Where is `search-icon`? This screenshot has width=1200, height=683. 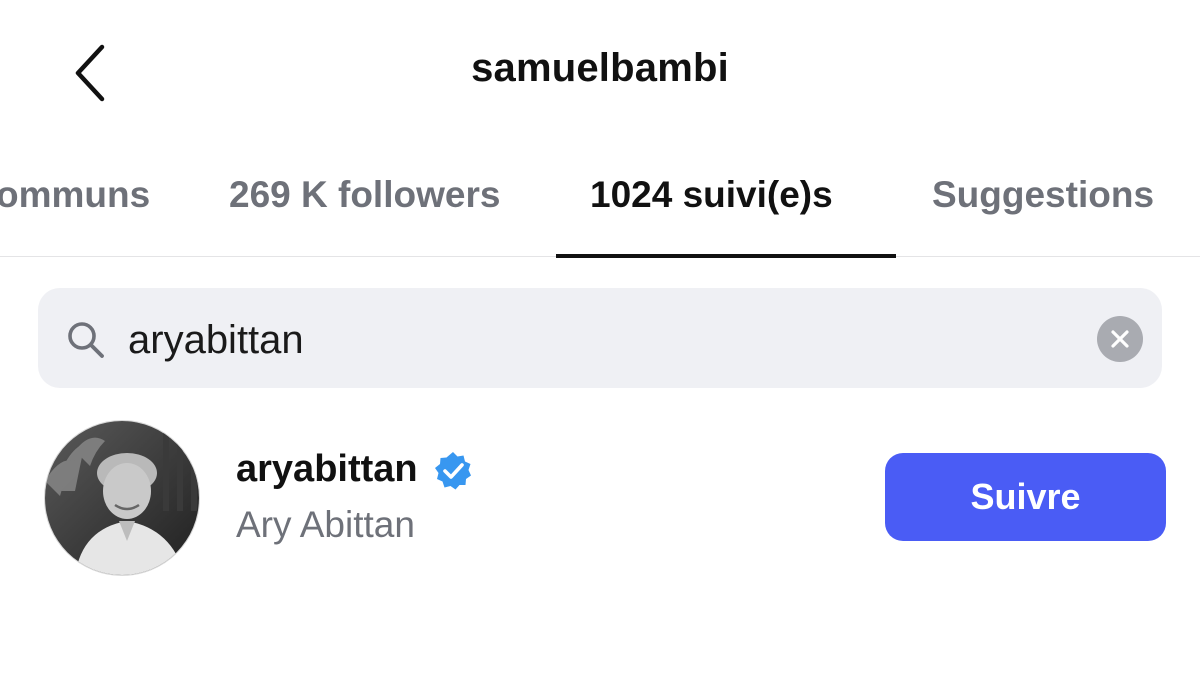 search-icon is located at coordinates (86, 340).